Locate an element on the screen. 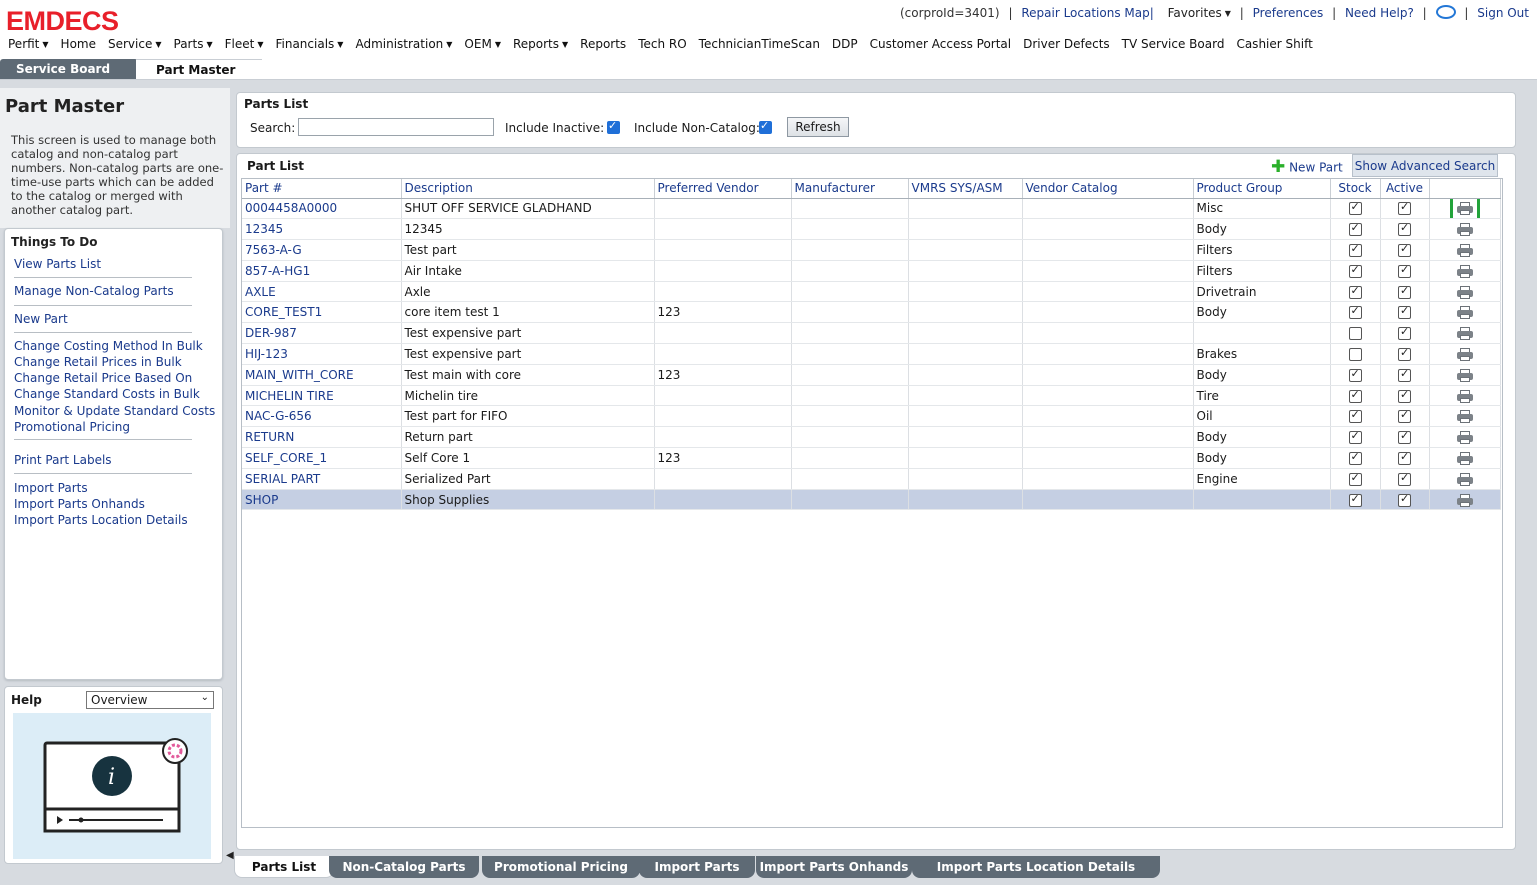  bottom-tab-1: Non-Catalog Parts is located at coordinates (404, 867).